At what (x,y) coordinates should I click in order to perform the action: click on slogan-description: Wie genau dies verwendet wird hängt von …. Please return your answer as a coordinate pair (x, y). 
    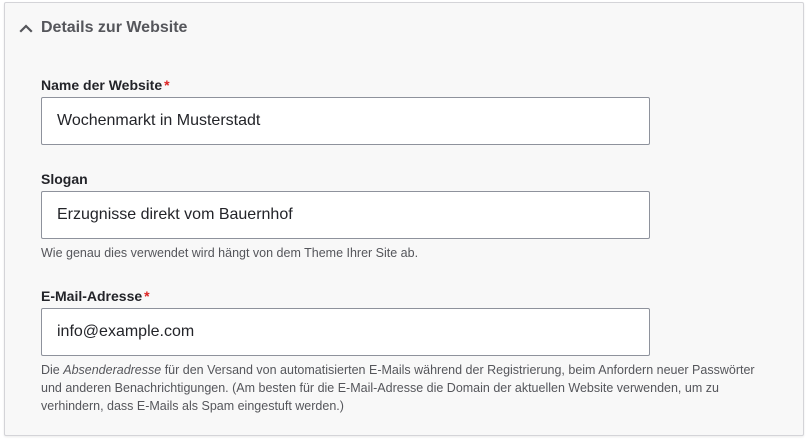
    Looking at the image, I should click on (230, 253).